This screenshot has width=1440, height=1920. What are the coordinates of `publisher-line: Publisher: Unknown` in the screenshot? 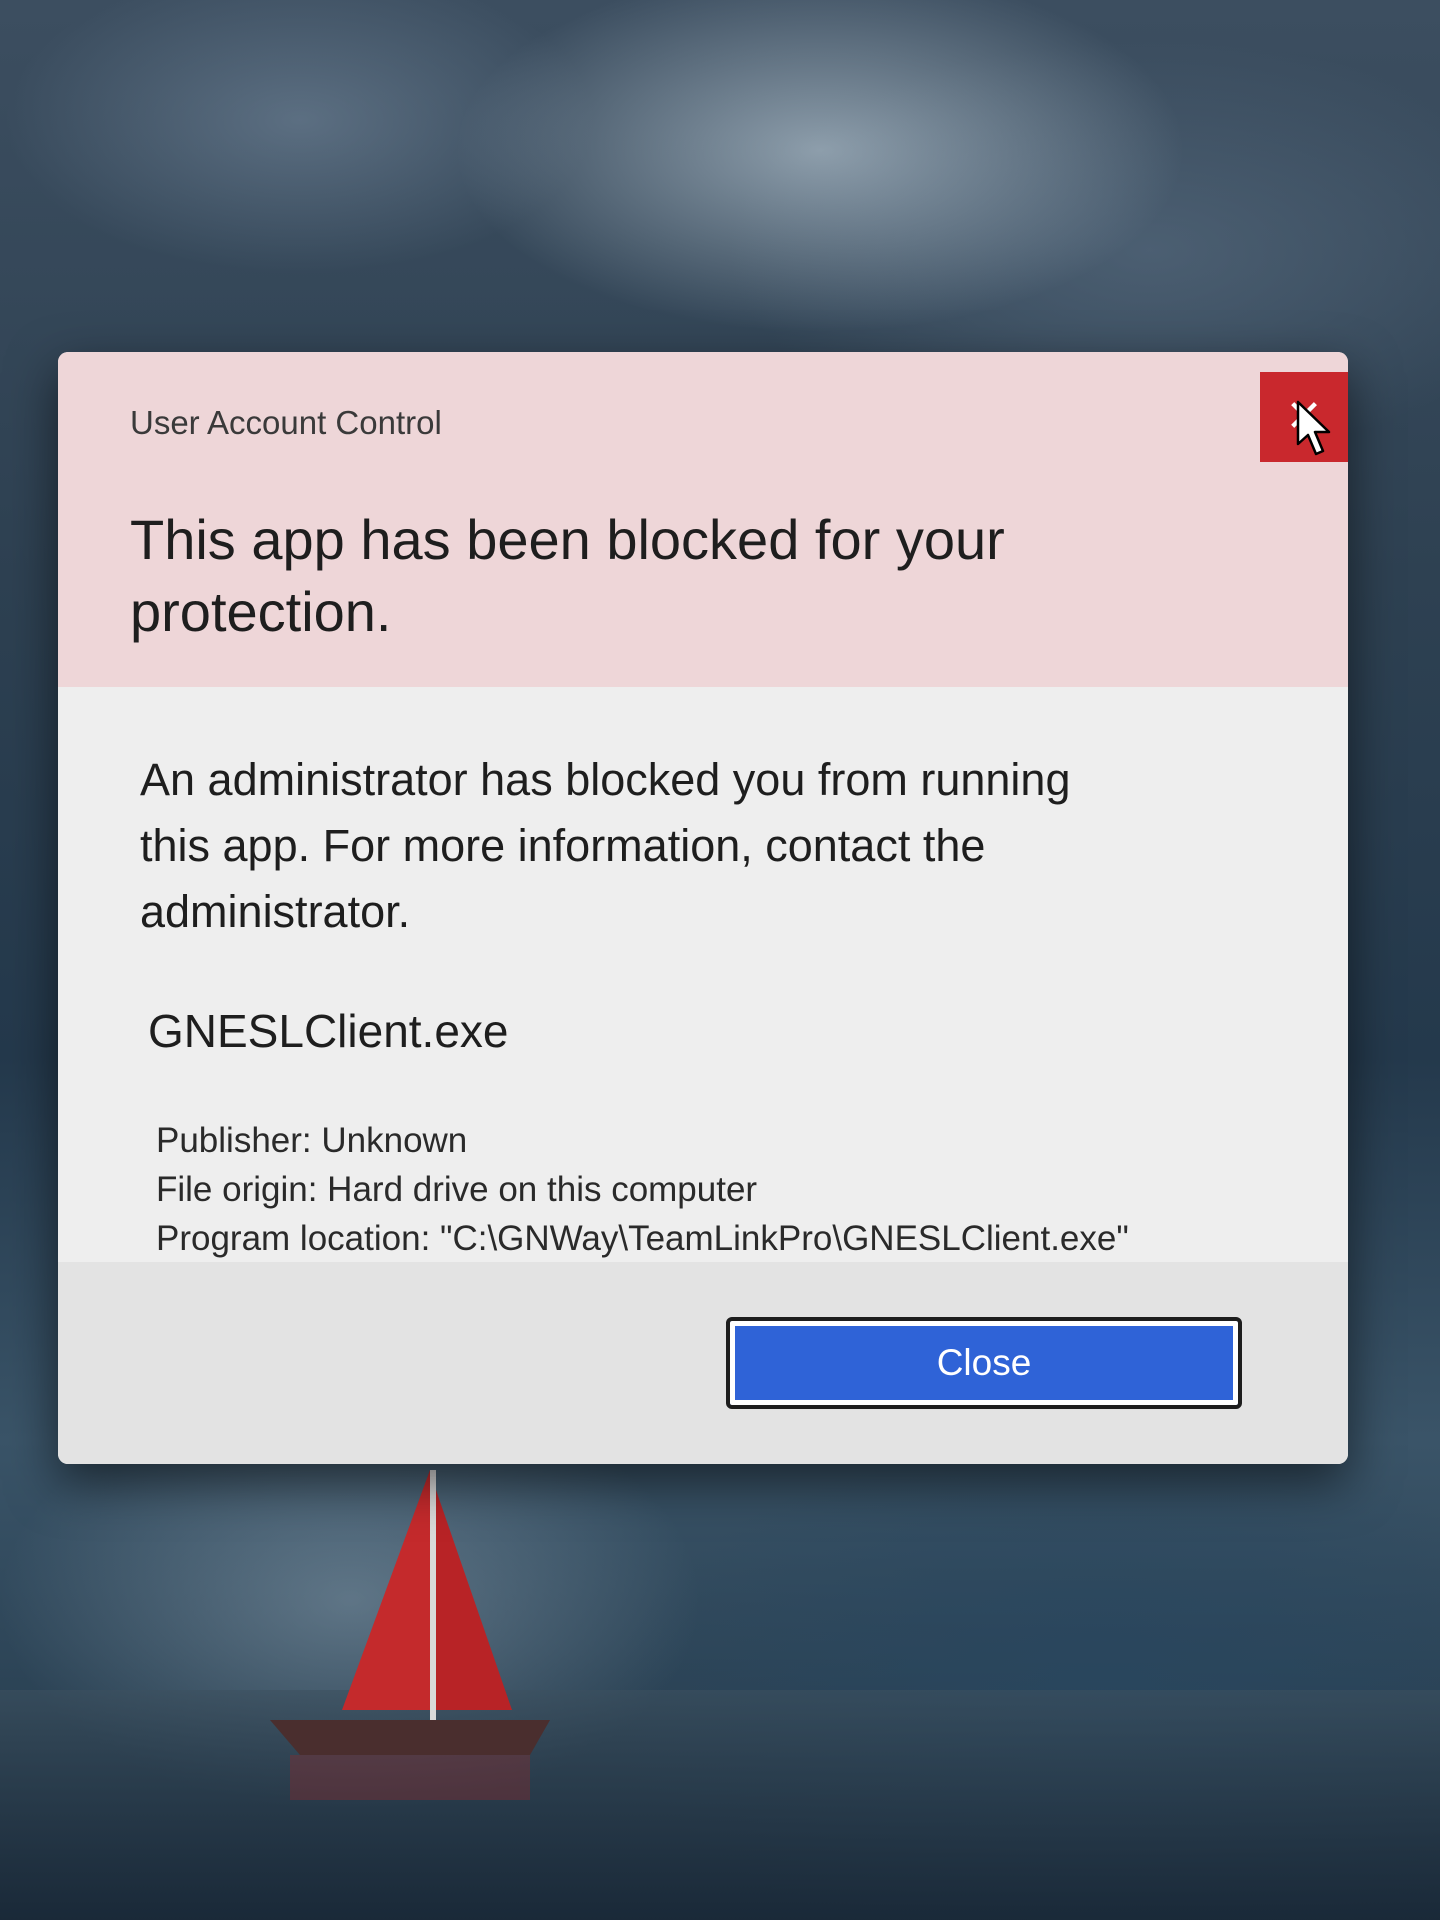 It's located at (312, 1140).